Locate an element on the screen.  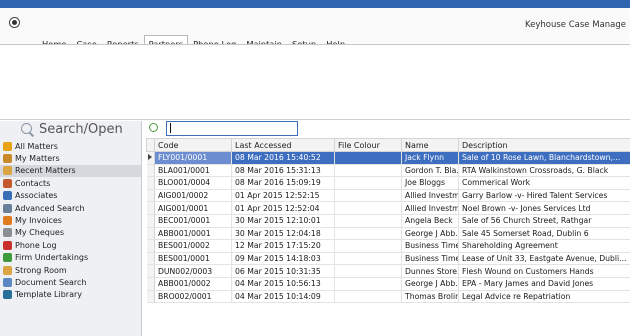
sidebar-item-label: Advanced Search is located at coordinates (50, 208).